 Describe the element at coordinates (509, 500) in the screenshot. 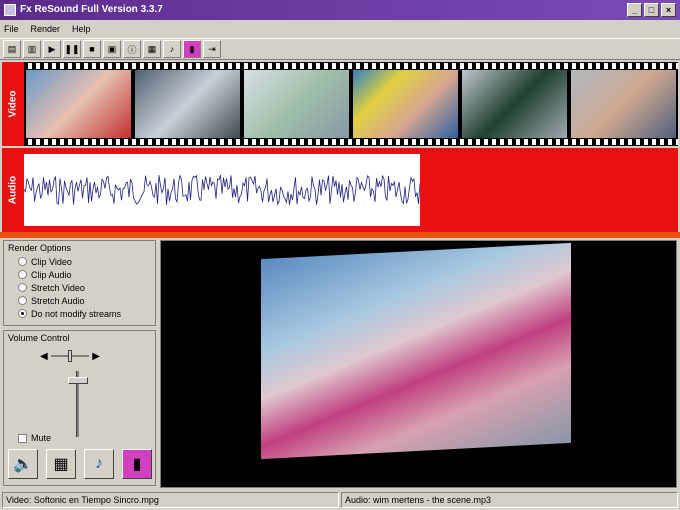

I see `status-audio: Audio: wim mertens - the scene.mp3` at that location.